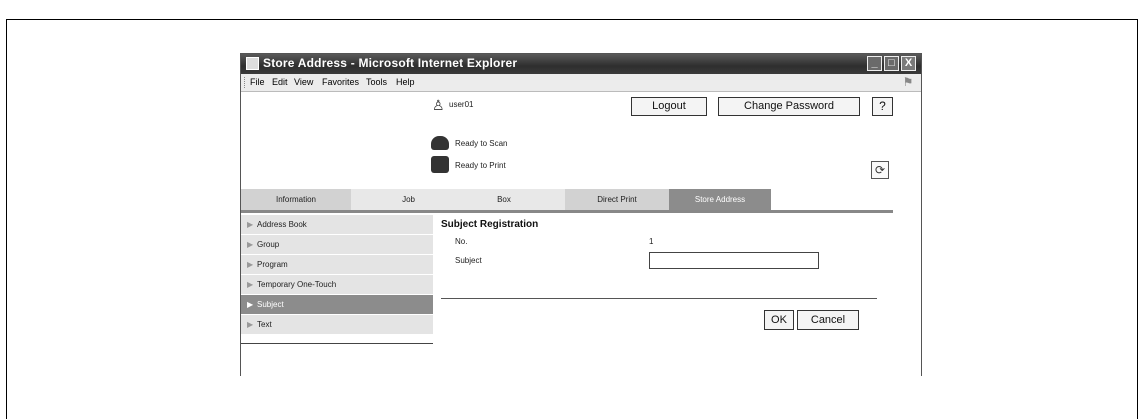 This screenshot has height=419, width=1144. I want to click on ie-app-icon, so click(252, 63).